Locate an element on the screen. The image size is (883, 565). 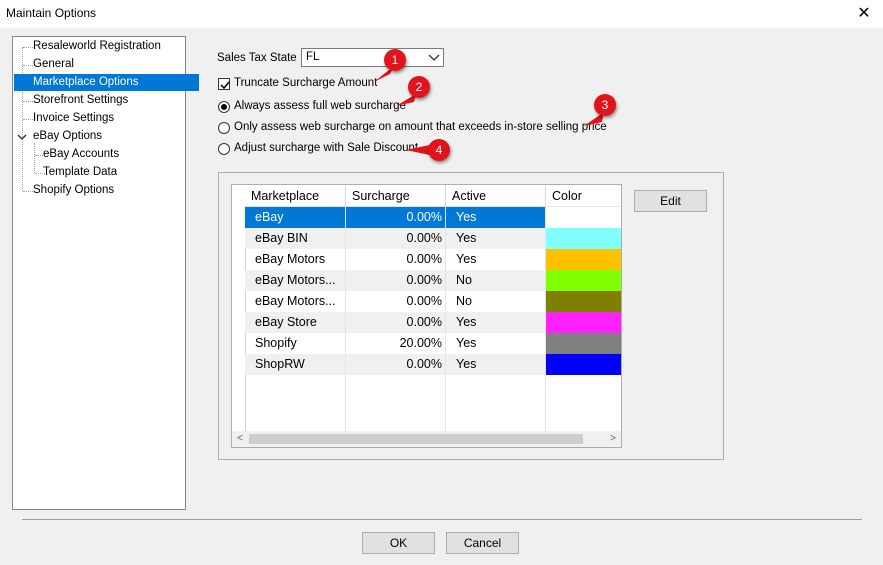
radio-adjust-surcharge is located at coordinates (224, 149).